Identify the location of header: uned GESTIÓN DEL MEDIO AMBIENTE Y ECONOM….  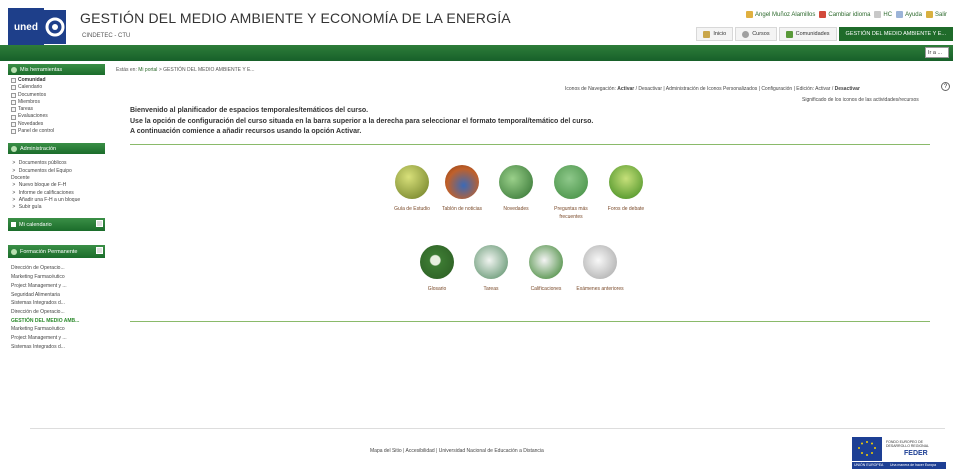
(476, 23).